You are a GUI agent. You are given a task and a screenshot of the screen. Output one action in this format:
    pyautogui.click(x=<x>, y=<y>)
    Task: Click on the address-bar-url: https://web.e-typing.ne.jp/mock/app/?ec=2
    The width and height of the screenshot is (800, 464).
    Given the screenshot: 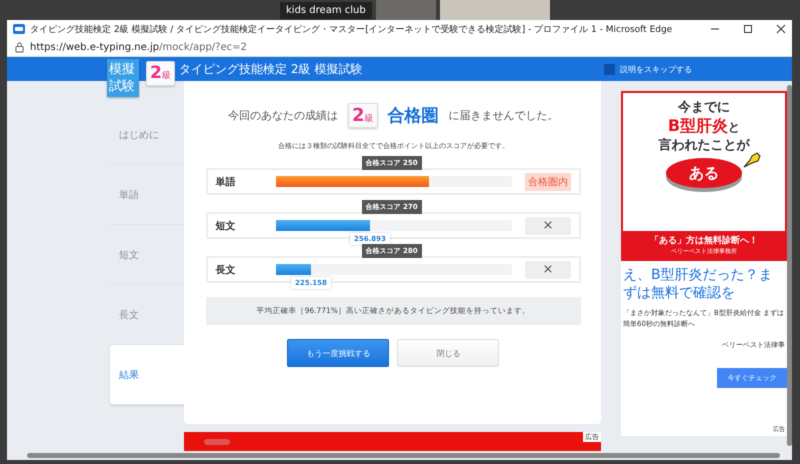 What is the action you would take?
    pyautogui.click(x=138, y=47)
    